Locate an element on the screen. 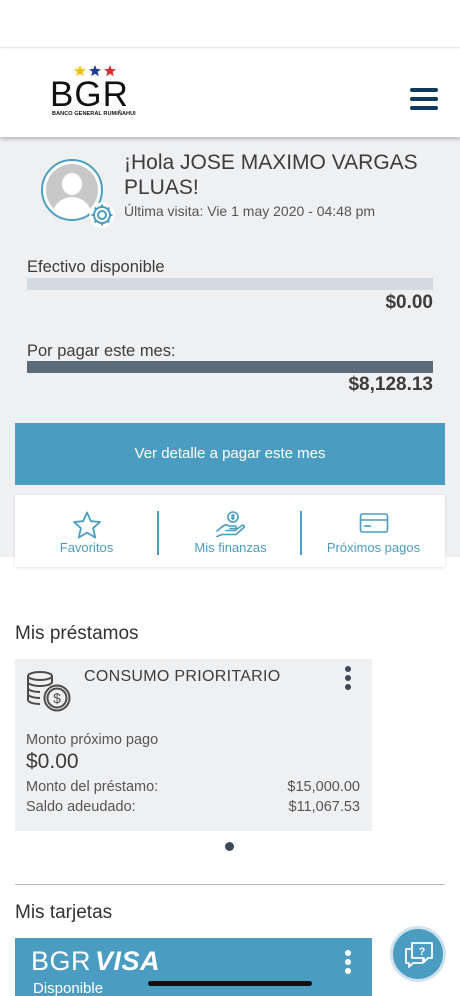 Image resolution: width=460 pixels, height=996 pixels. due-this-month-label: Por pagar este mes: is located at coordinates (101, 351).